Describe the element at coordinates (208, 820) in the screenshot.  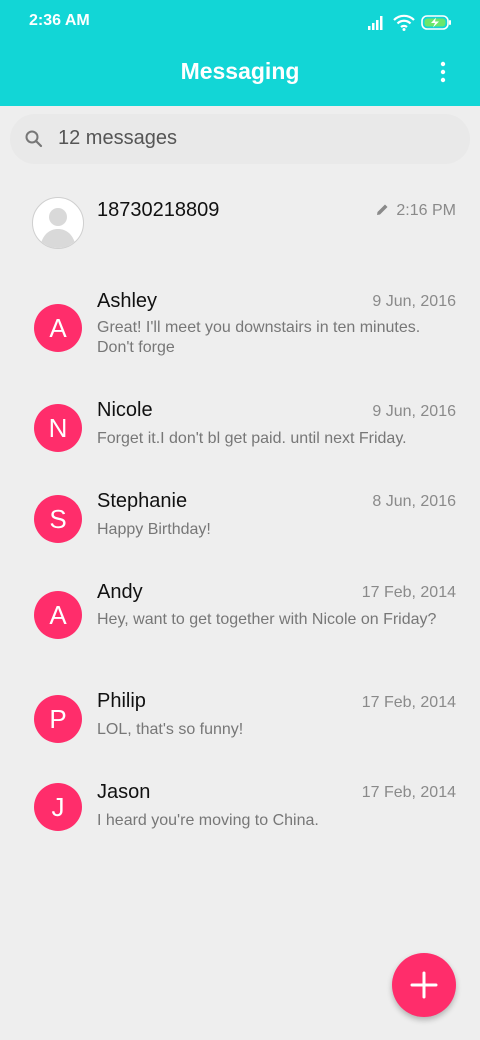
I see `conversation-snippet: I heard you're moving to China.` at that location.